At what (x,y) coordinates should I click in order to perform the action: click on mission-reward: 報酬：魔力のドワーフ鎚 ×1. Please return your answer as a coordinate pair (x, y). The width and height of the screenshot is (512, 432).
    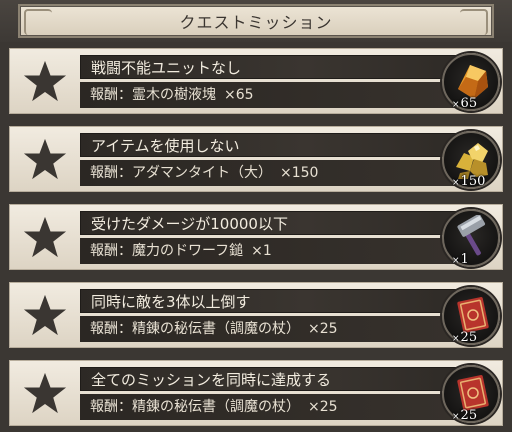
    Looking at the image, I should click on (181, 251).